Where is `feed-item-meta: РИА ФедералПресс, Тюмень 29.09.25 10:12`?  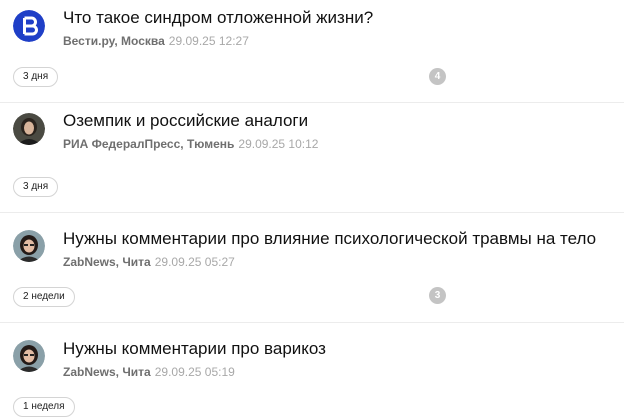 feed-item-meta: РИА ФедералПресс, Тюмень 29.09.25 10:12 is located at coordinates (190, 144).